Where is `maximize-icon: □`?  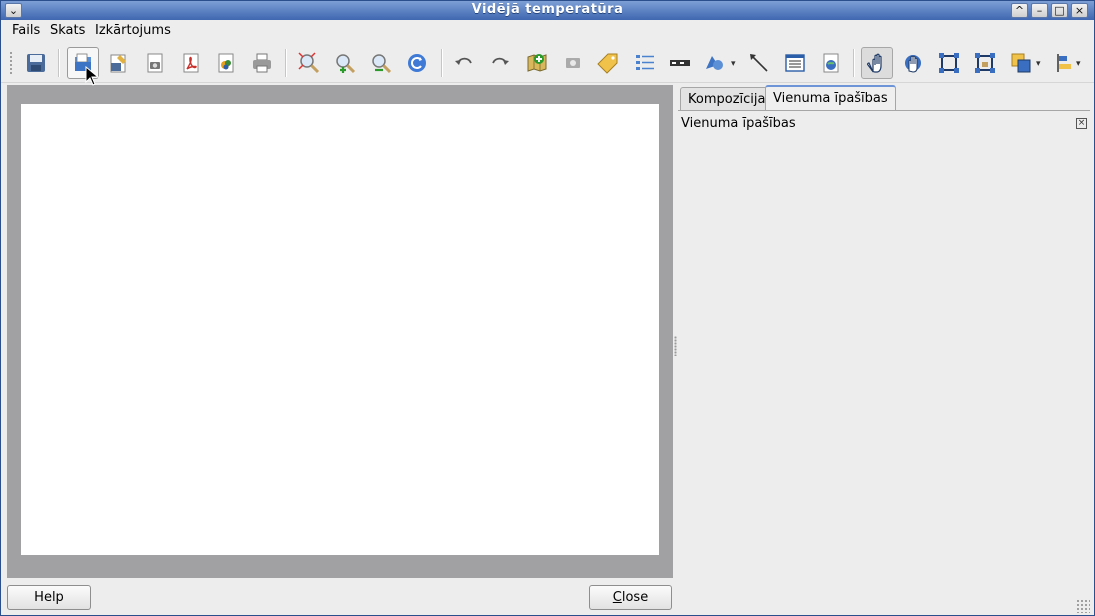
maximize-icon: □ is located at coordinates (1059, 10).